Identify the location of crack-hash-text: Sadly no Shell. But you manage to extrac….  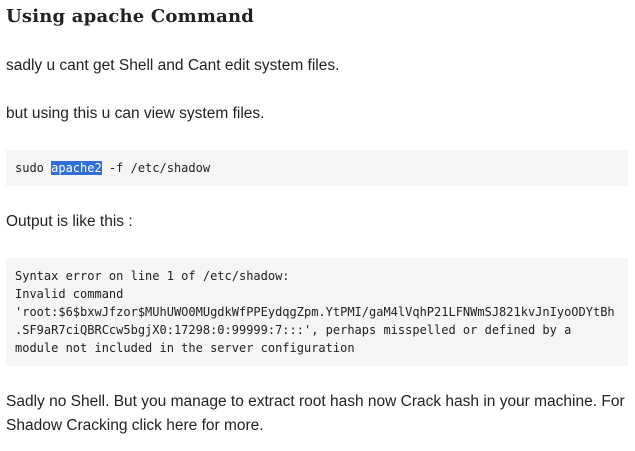
(315, 413).